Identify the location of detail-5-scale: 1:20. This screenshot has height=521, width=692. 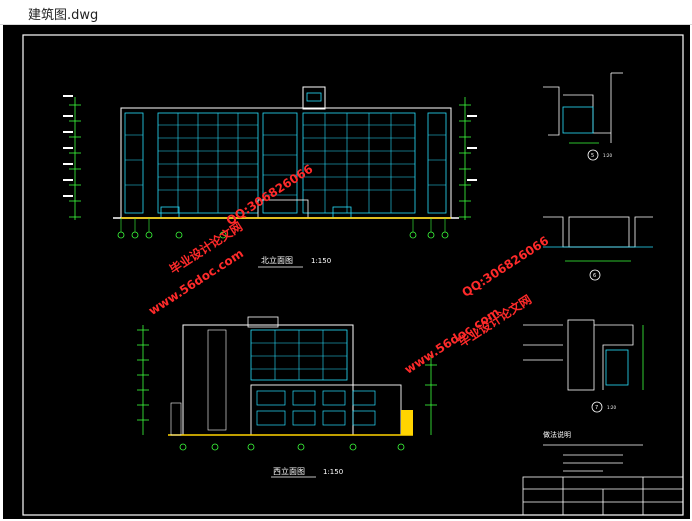
(607, 155).